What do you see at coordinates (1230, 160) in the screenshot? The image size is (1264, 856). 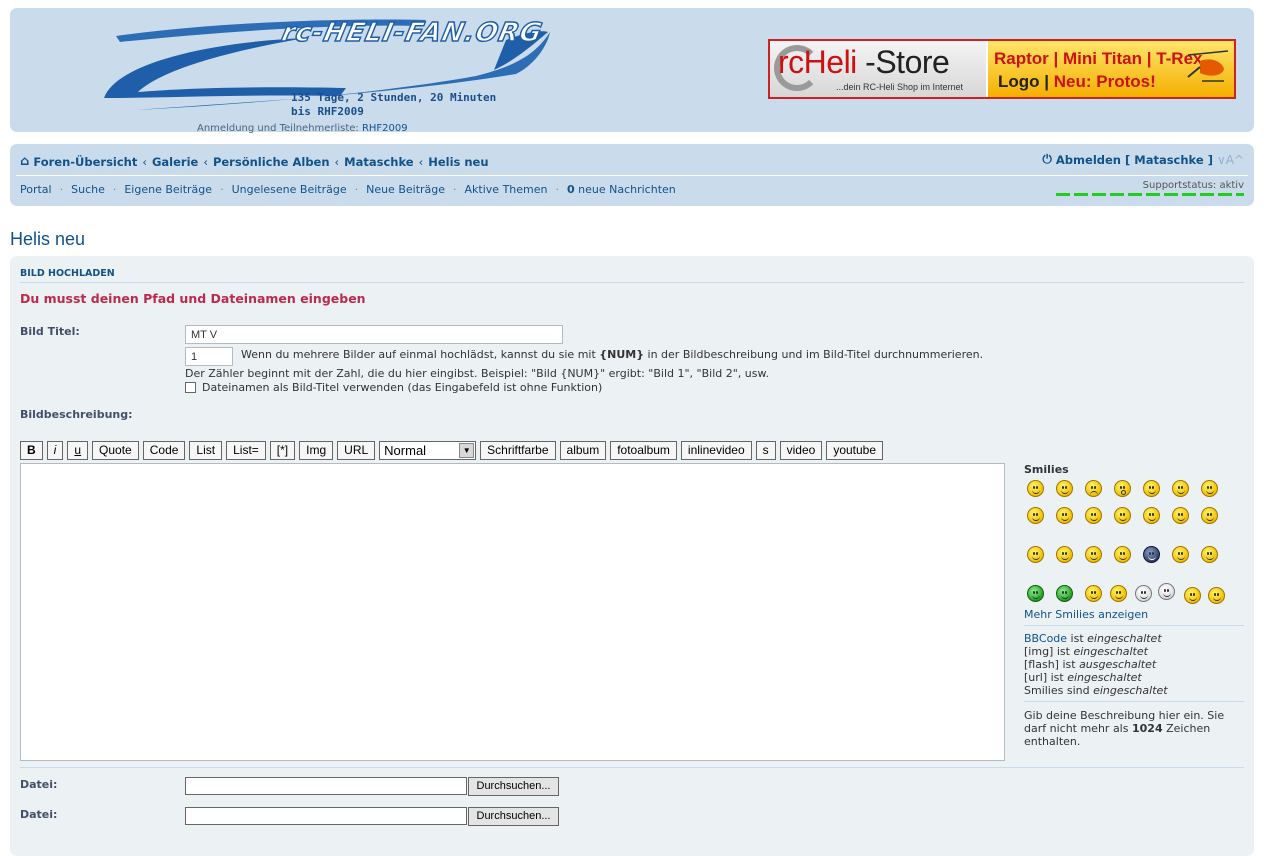 I see `font-size-icon: ∨A^` at bounding box center [1230, 160].